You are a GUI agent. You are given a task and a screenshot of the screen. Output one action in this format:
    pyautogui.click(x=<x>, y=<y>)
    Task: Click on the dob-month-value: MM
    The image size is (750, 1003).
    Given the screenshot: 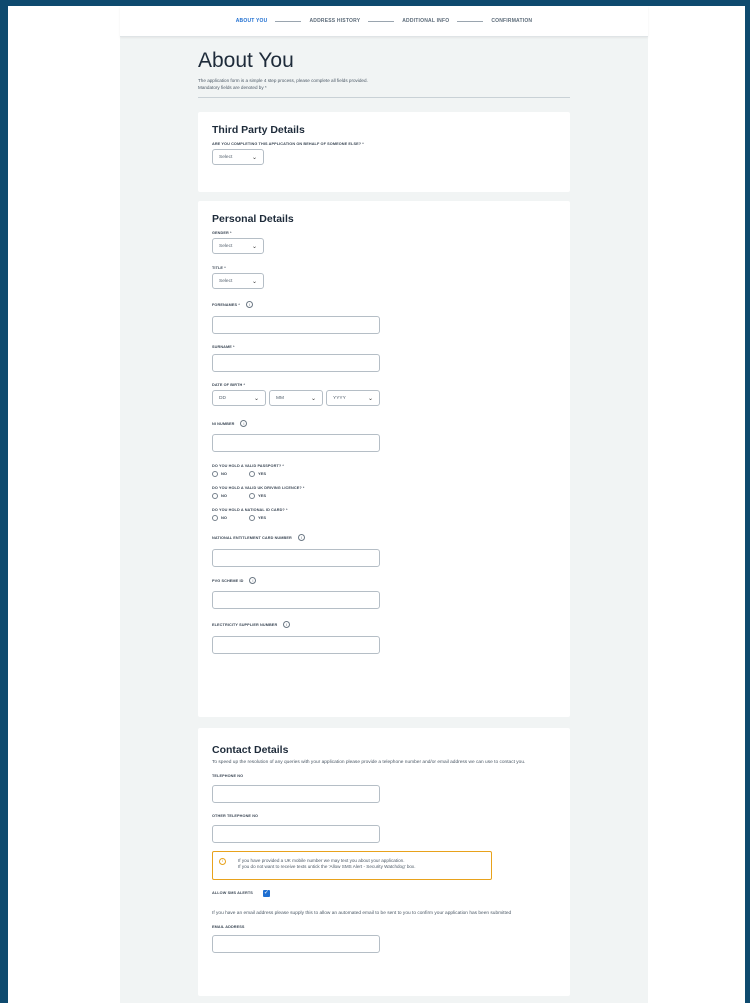 What is the action you would take?
    pyautogui.click(x=280, y=398)
    